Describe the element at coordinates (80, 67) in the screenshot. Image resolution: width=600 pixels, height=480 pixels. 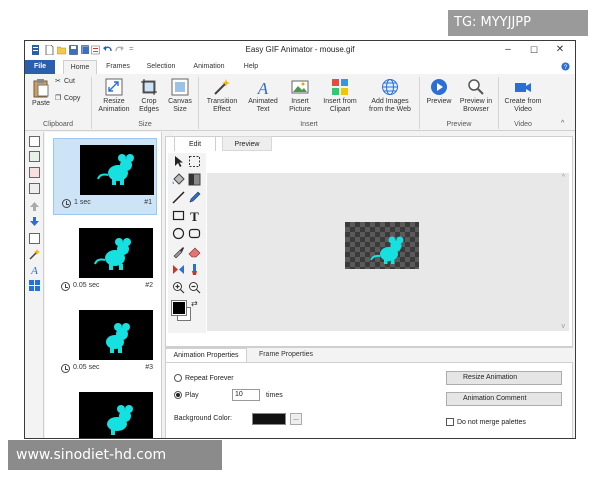
I see `tab-home: Home` at that location.